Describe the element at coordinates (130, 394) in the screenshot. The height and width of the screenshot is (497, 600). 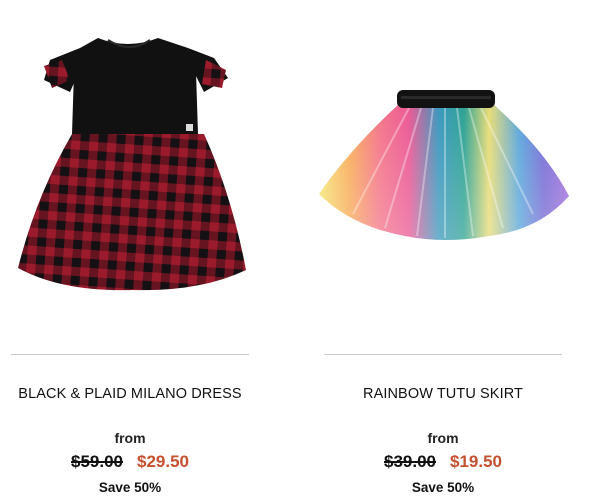
I see `product-title: BLACK & PLAID MILANO DRESS` at that location.